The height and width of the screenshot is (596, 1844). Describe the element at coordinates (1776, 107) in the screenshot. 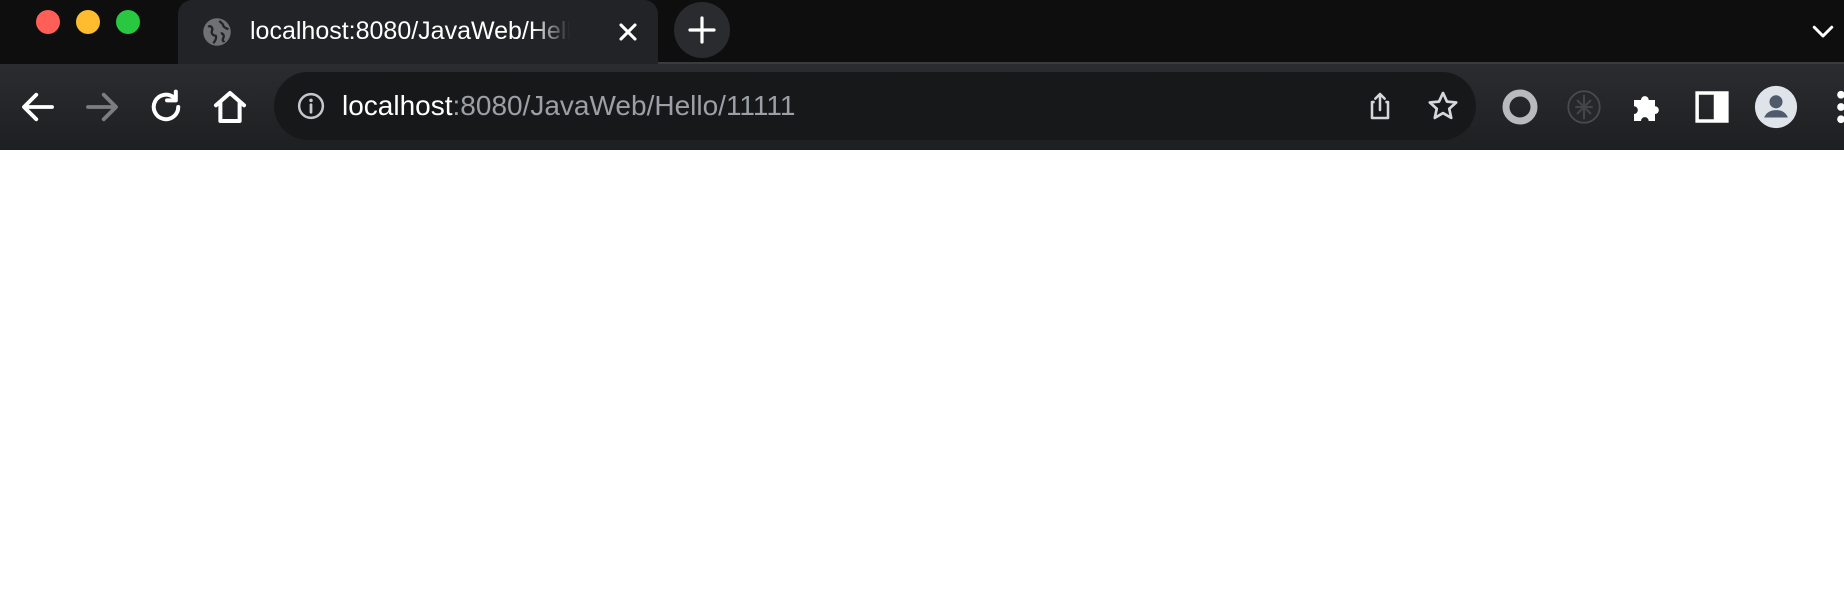

I see `profile-avatar-icon` at that location.